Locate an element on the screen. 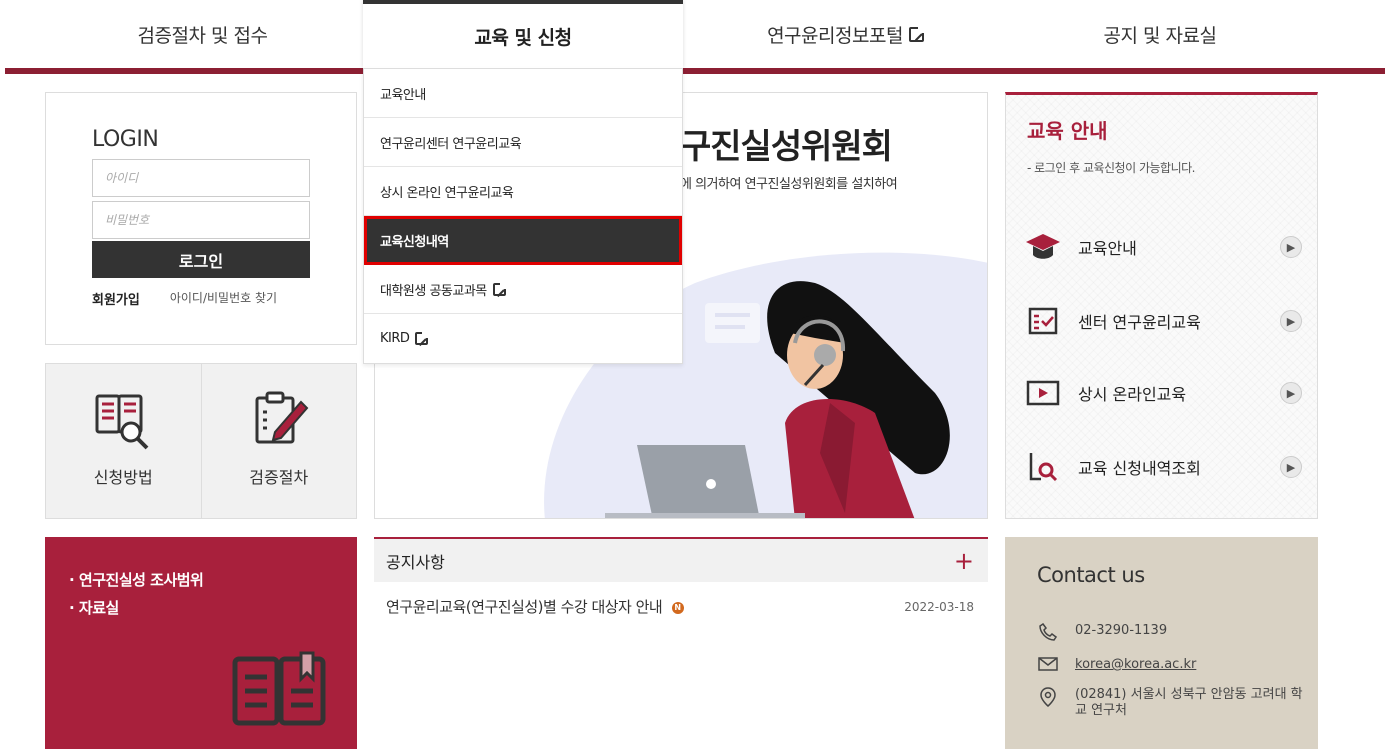 The image size is (1392, 749). guide-item-edu-guide: 교육안내 ▶ is located at coordinates (1163, 247).